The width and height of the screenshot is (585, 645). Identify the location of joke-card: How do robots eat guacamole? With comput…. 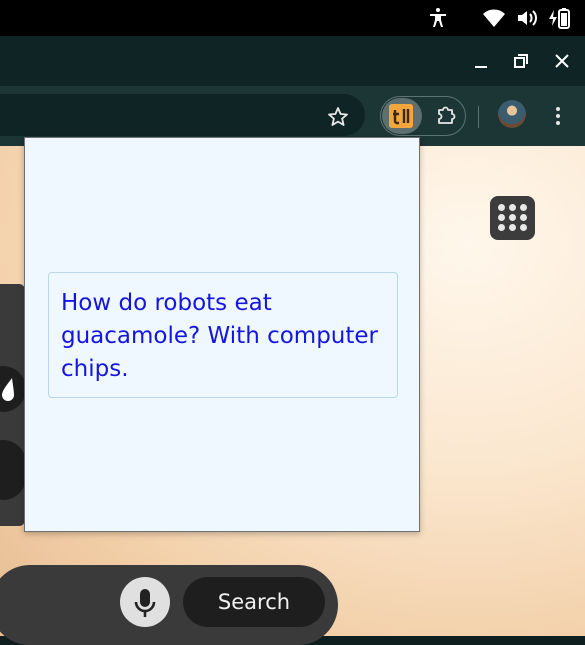
(223, 335).